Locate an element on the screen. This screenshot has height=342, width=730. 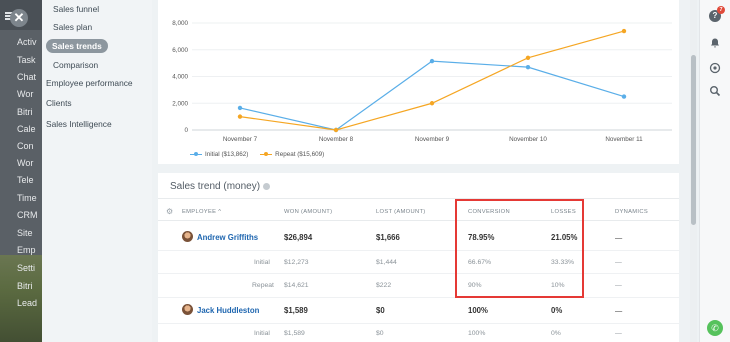
lost-amount: $1,444 is located at coordinates (386, 262).